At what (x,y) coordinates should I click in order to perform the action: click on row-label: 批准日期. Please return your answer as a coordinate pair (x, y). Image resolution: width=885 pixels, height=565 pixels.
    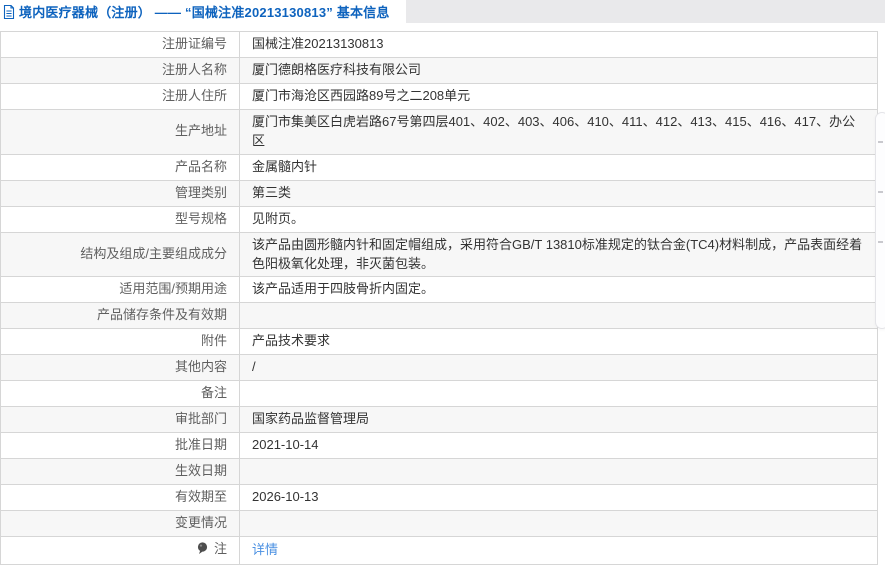
    Looking at the image, I should click on (200, 445).